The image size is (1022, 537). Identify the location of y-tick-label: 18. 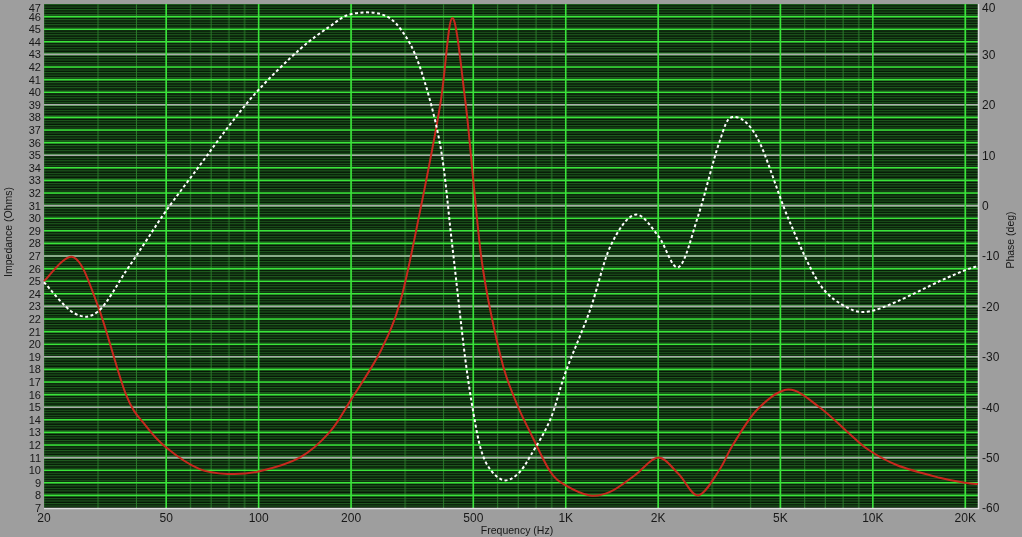
(34, 369).